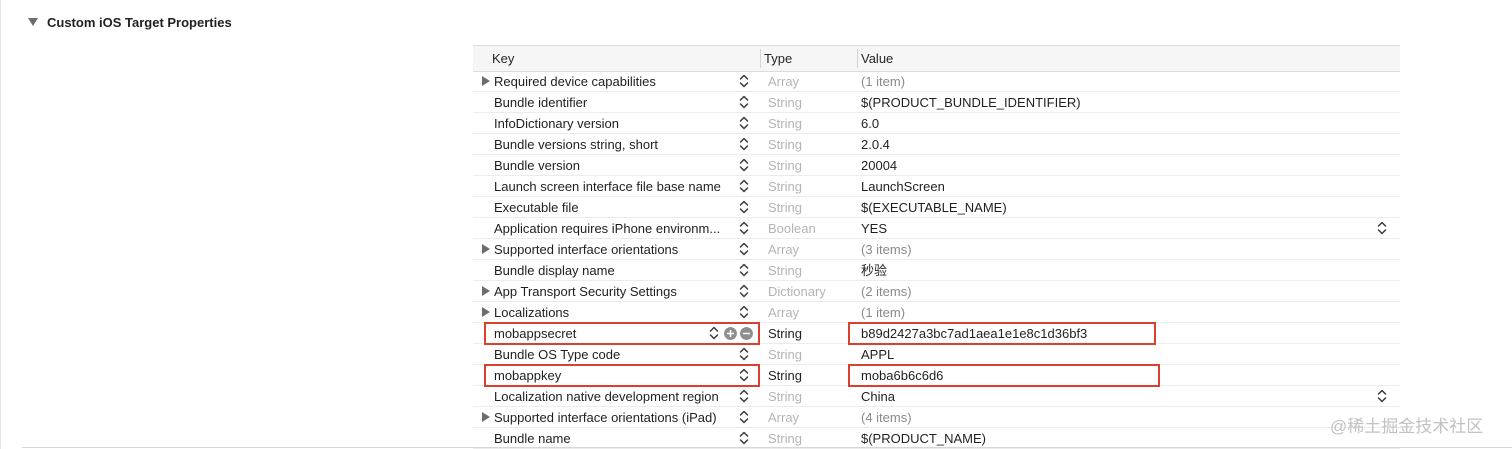  What do you see at coordinates (537, 165) in the screenshot?
I see `row-key: Bundle version` at bounding box center [537, 165].